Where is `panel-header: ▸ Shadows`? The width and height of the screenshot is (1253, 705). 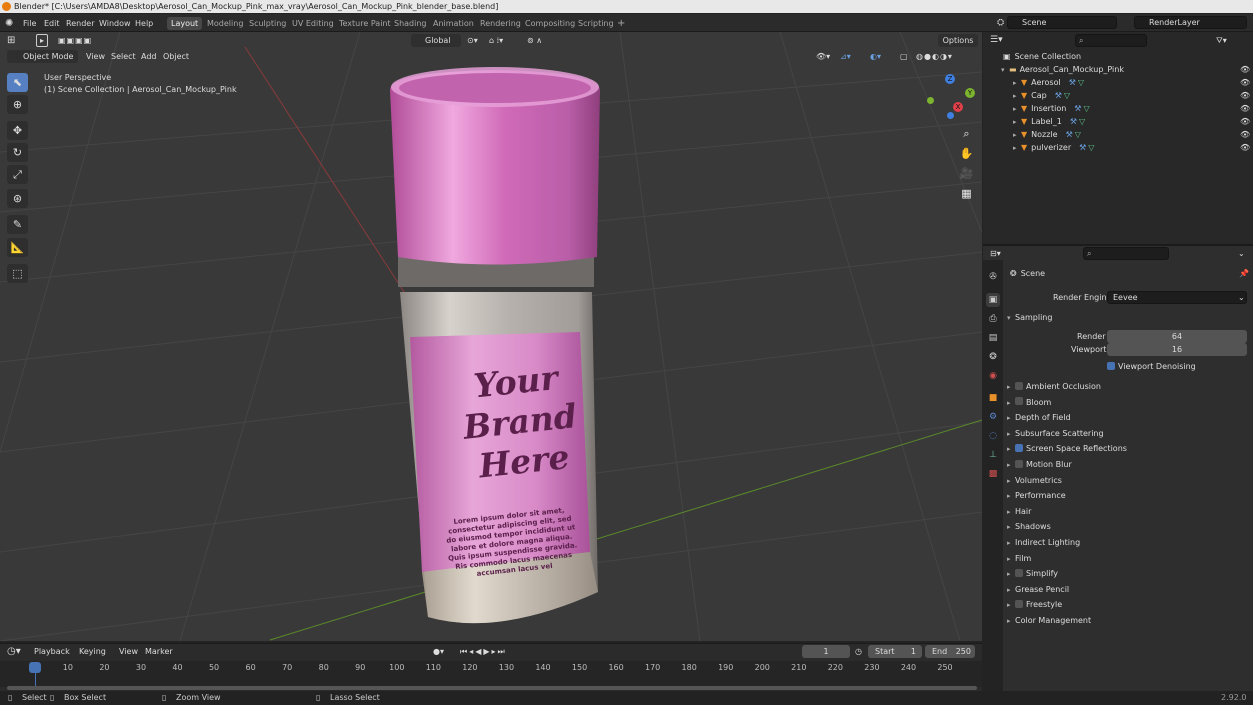
panel-header: ▸ Shadows is located at coordinates (1127, 526).